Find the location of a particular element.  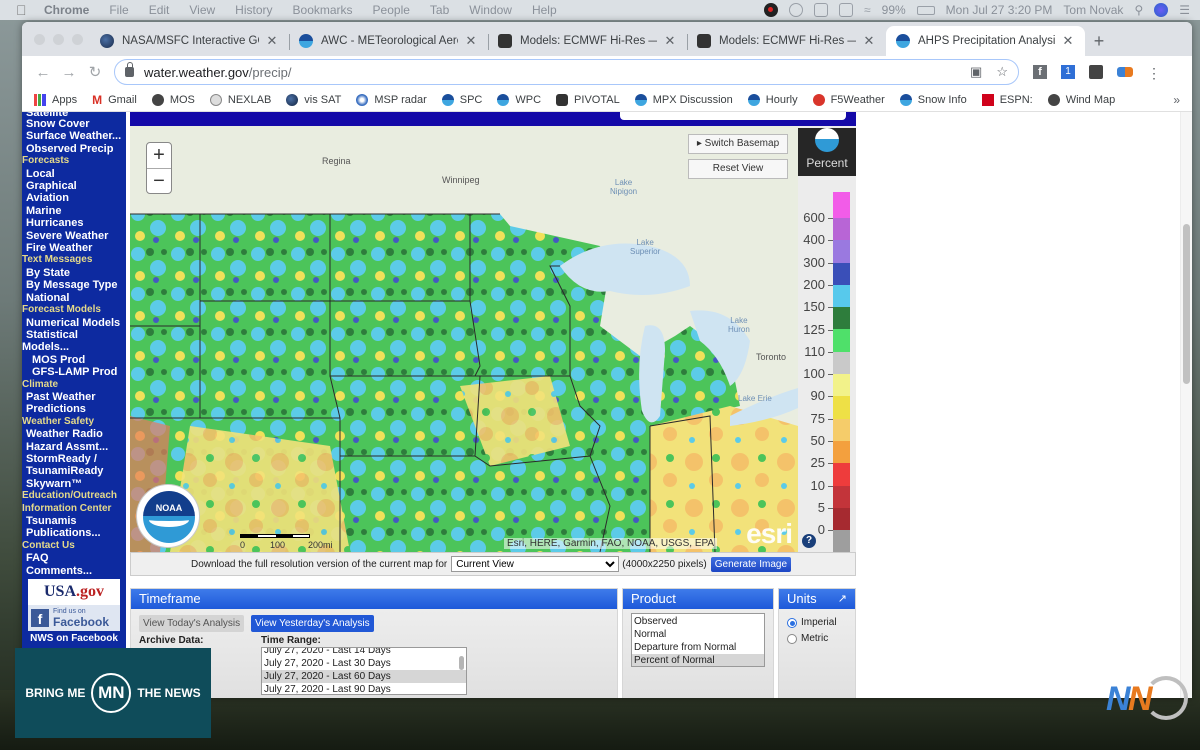

tab-ahps-active: AHPS Precipitation Analysis ✕ is located at coordinates (985, 41).